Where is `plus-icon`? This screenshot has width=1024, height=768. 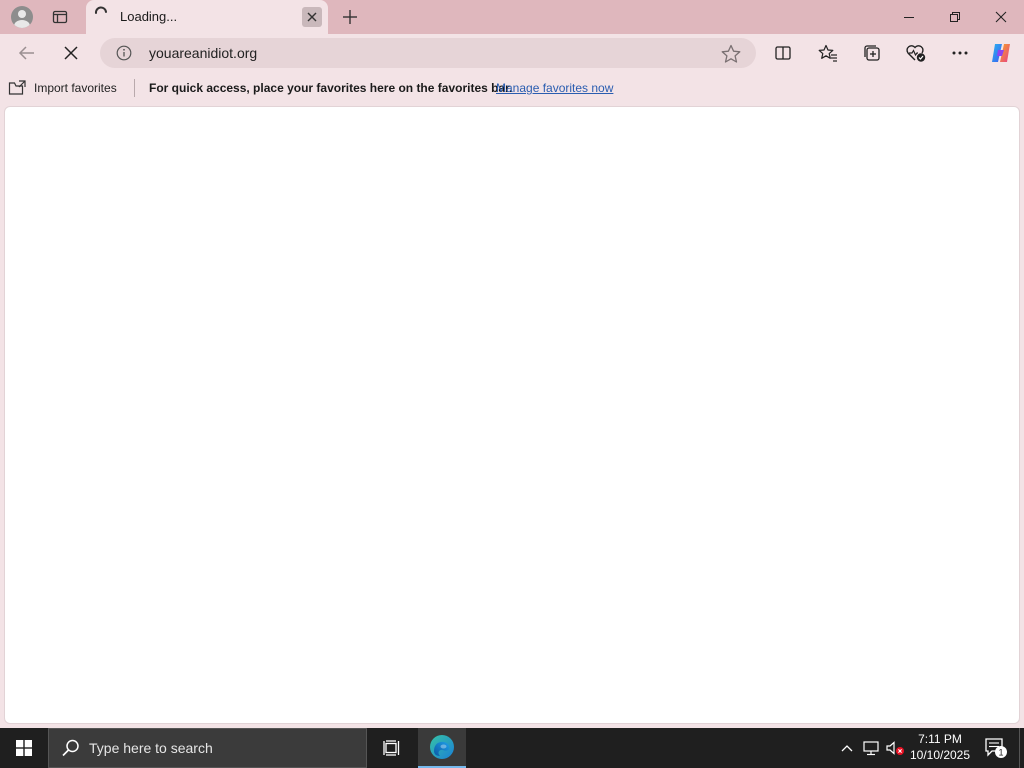
plus-icon is located at coordinates (350, 17).